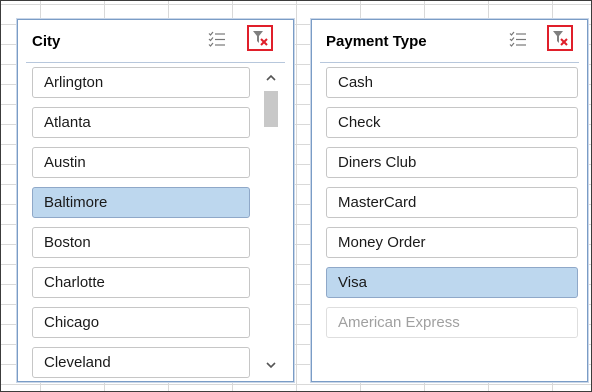 The height and width of the screenshot is (392, 592). What do you see at coordinates (141, 242) in the screenshot?
I see `city-item-boston: Boston` at bounding box center [141, 242].